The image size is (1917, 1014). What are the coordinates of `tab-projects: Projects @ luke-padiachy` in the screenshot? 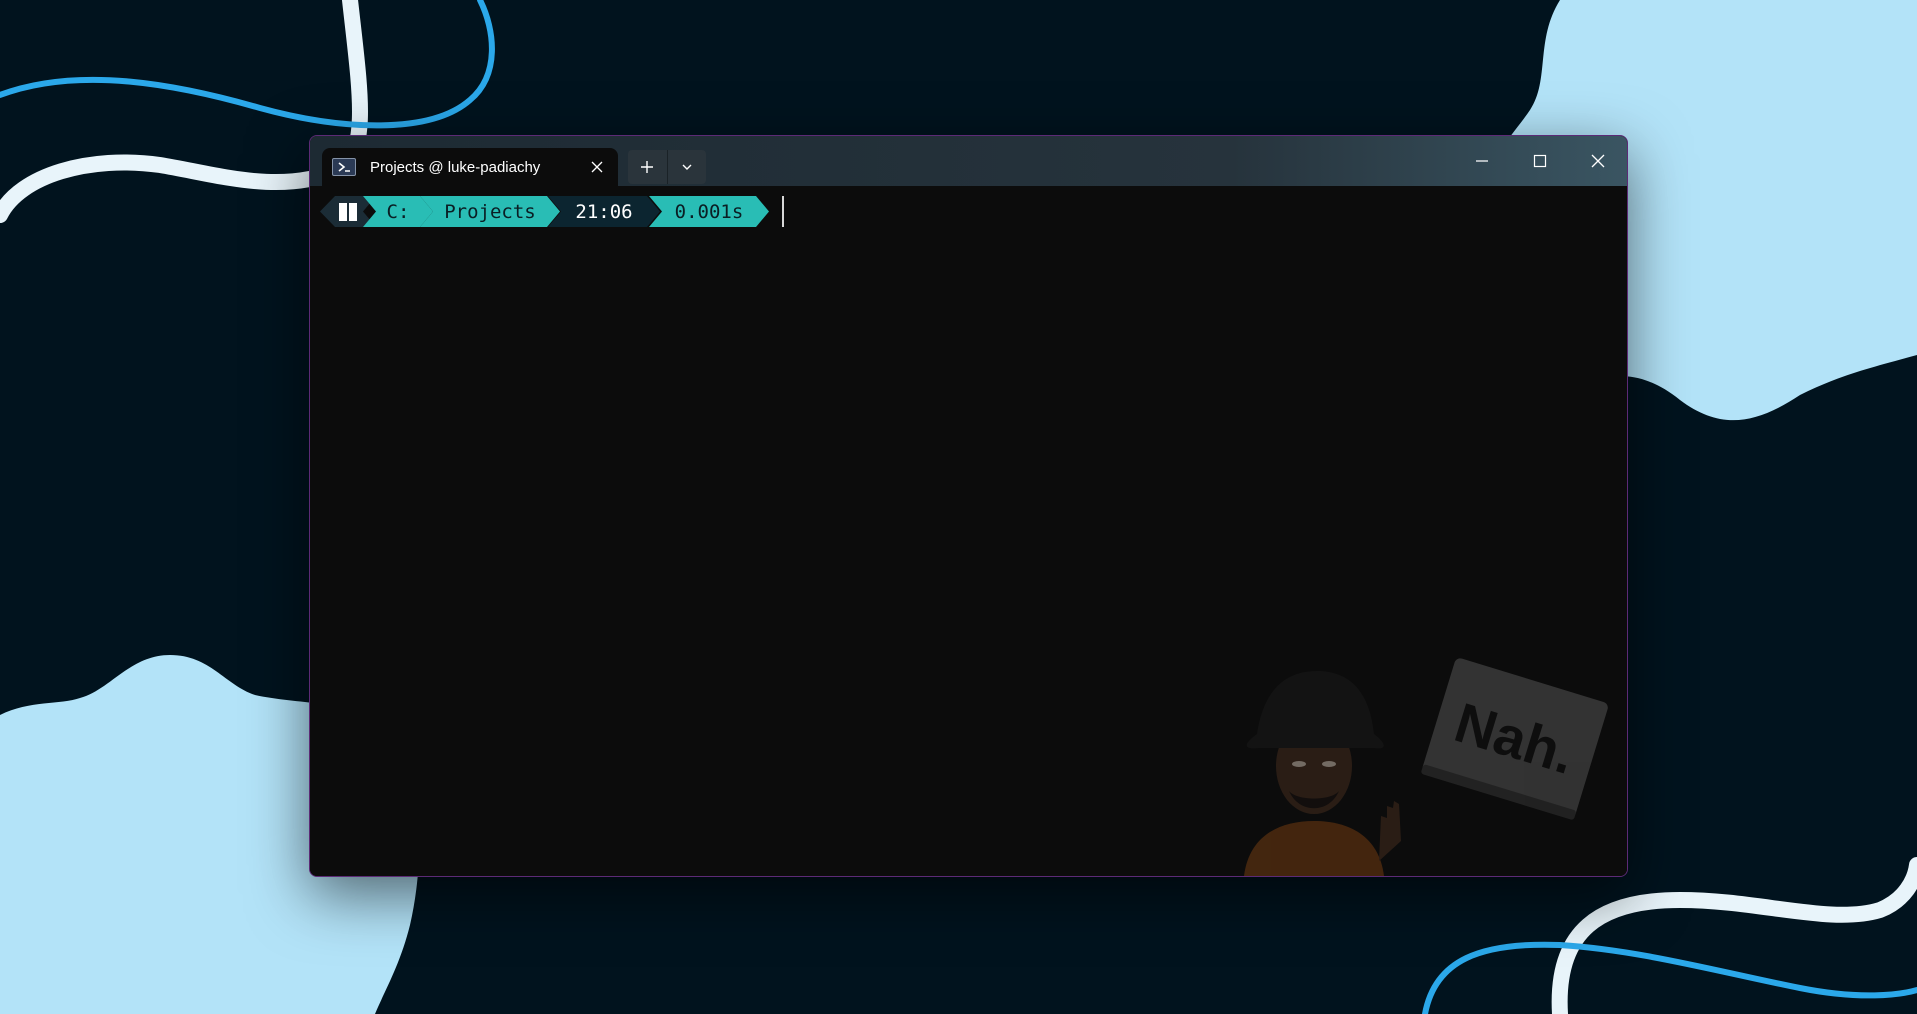 It's located at (470, 167).